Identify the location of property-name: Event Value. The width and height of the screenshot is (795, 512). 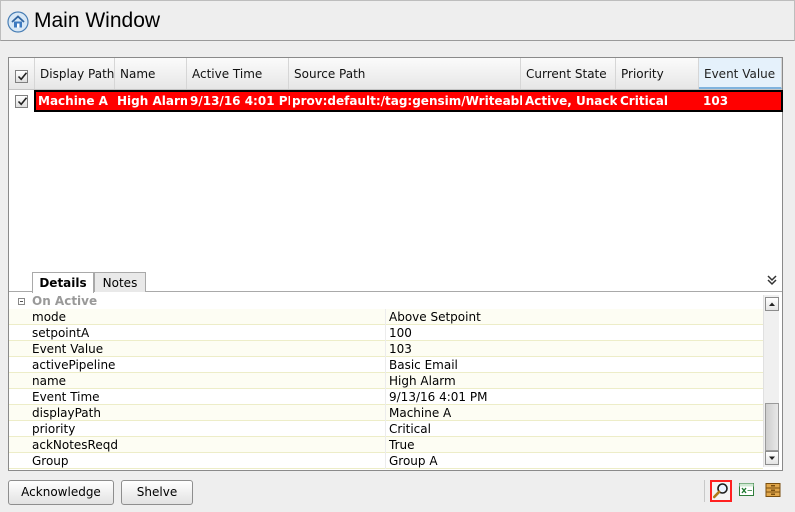
(68, 349).